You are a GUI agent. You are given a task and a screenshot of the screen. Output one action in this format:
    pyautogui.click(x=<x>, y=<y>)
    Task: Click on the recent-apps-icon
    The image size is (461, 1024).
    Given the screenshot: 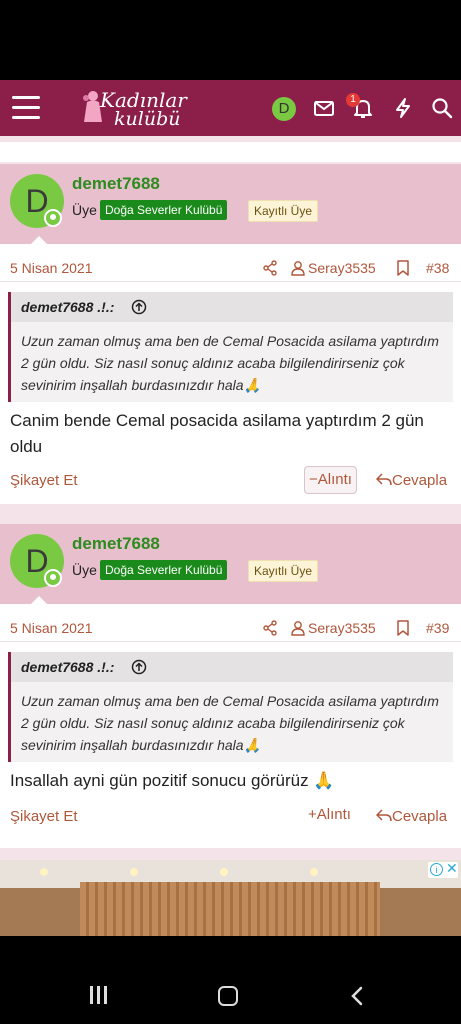 What is the action you would take?
    pyautogui.click(x=100, y=995)
    